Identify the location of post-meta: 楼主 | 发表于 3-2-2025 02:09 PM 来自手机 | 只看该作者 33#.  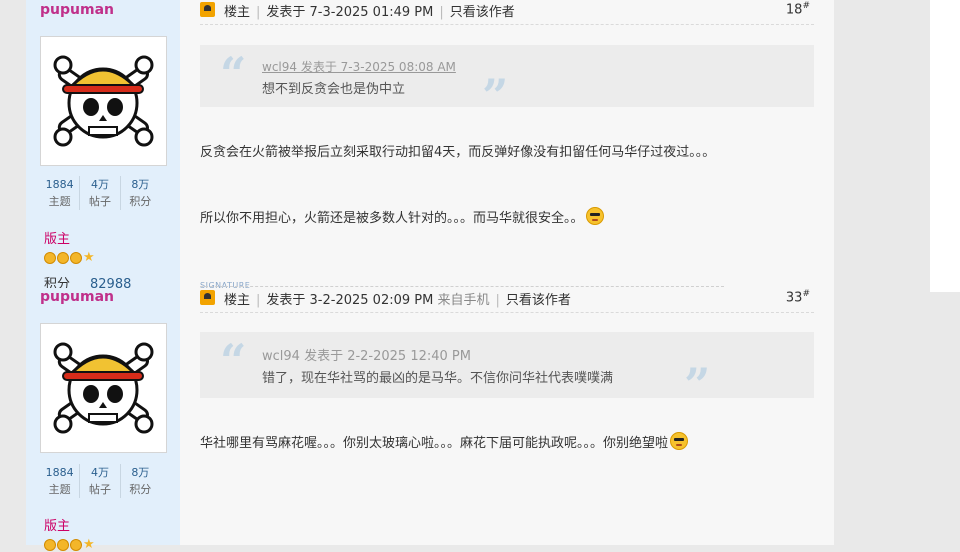
(507, 300).